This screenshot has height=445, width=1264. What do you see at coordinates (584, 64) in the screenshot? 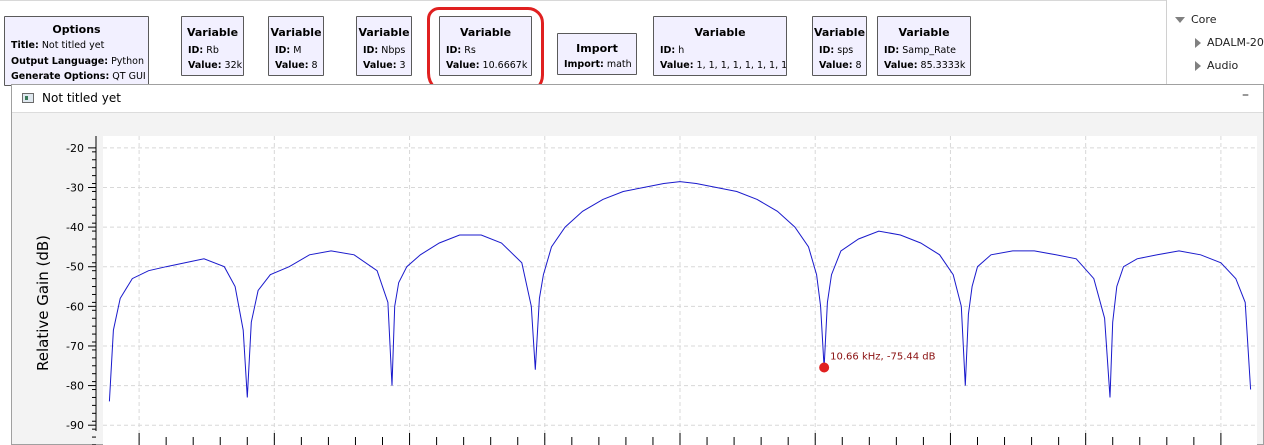
I see `block-key: Import:` at bounding box center [584, 64].